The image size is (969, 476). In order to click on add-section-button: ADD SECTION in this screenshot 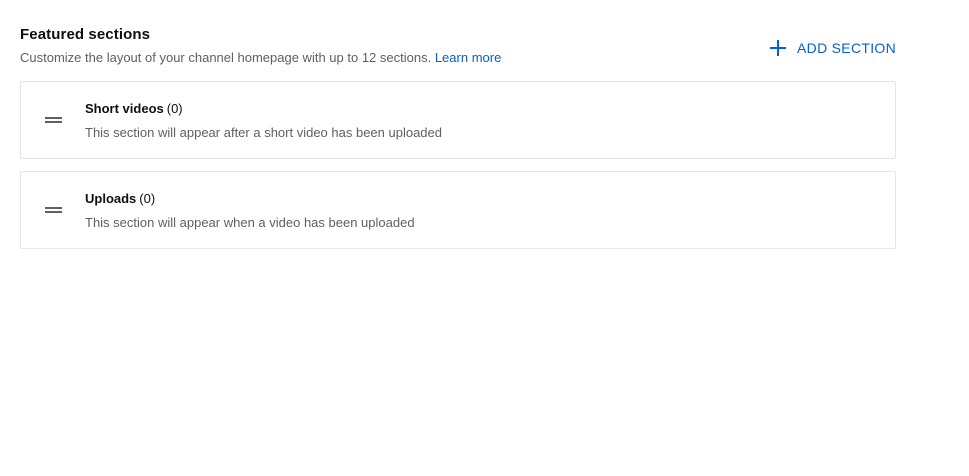, I will do `click(832, 48)`.